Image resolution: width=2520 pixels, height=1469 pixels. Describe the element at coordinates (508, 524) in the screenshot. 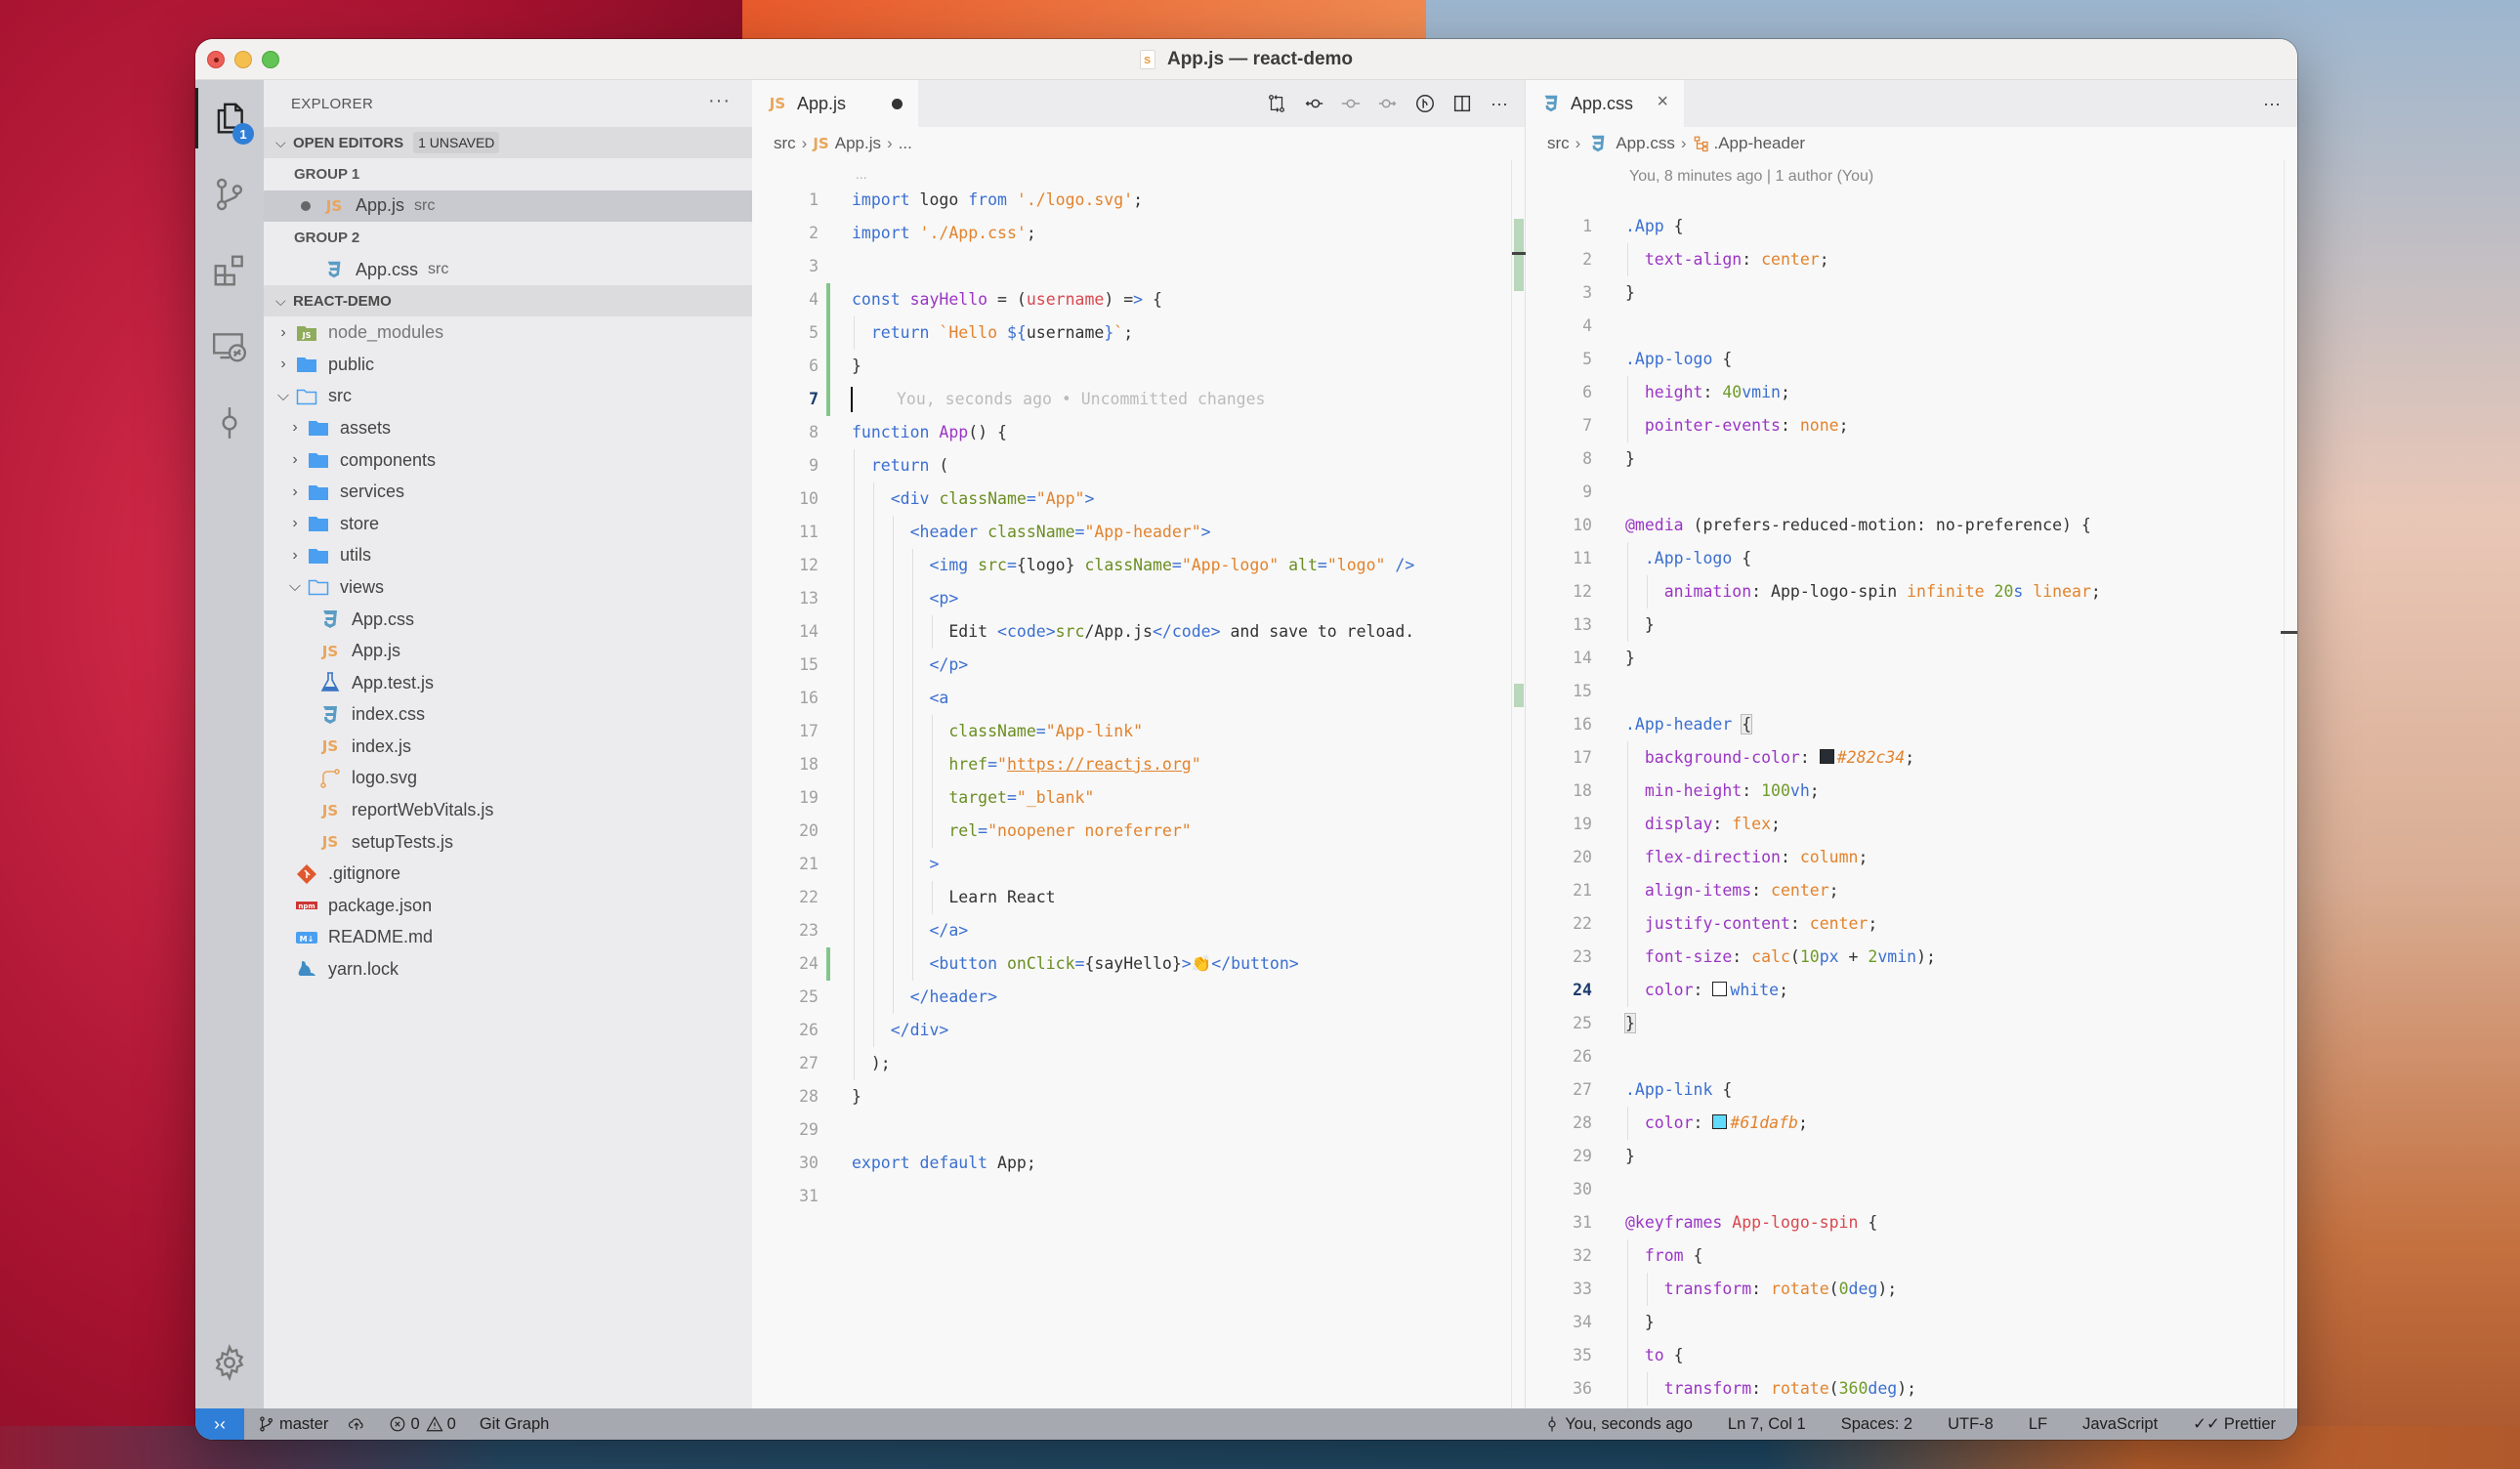

I see `tree-item-store: › store` at that location.